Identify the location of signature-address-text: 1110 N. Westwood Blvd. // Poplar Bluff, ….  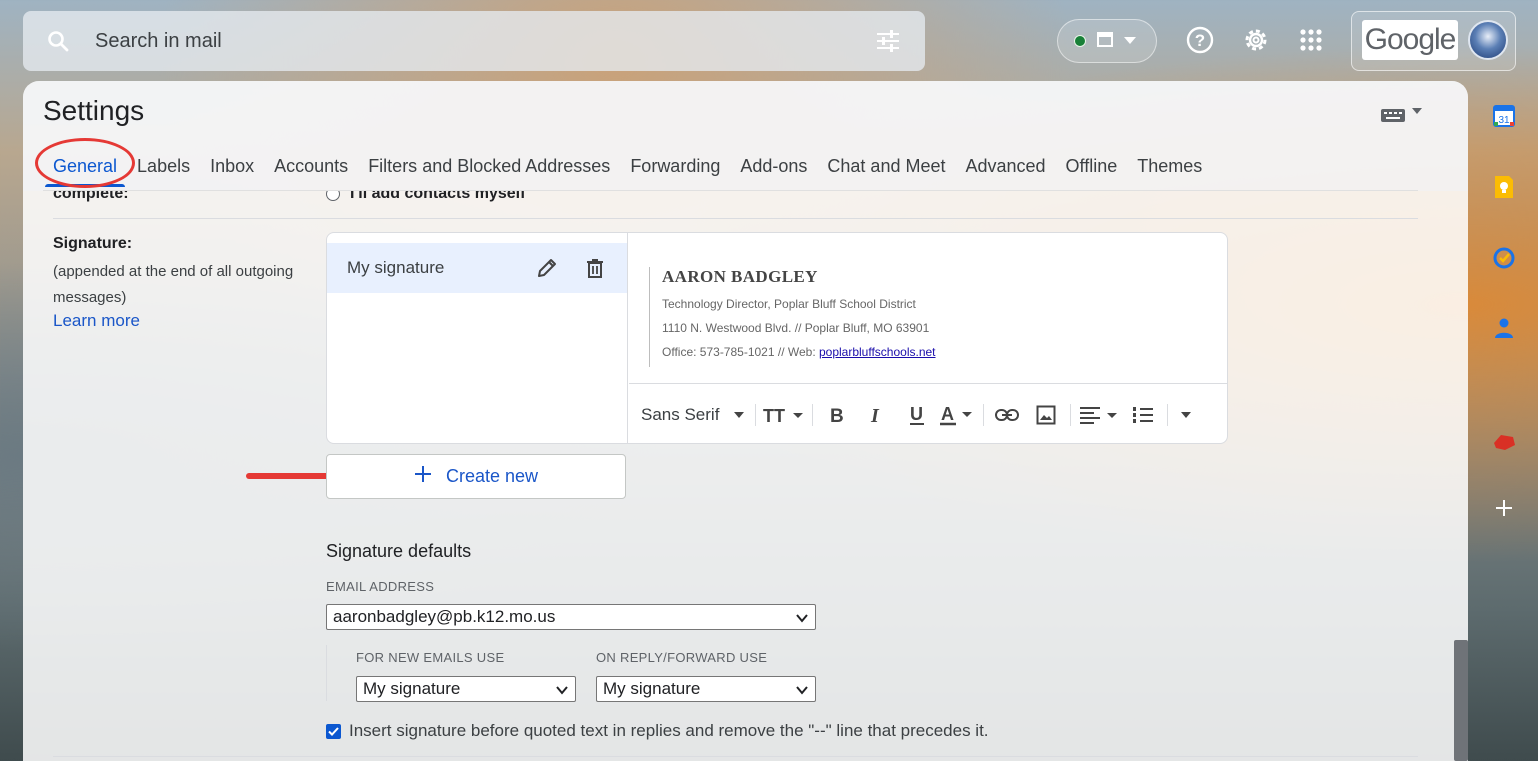
(796, 328).